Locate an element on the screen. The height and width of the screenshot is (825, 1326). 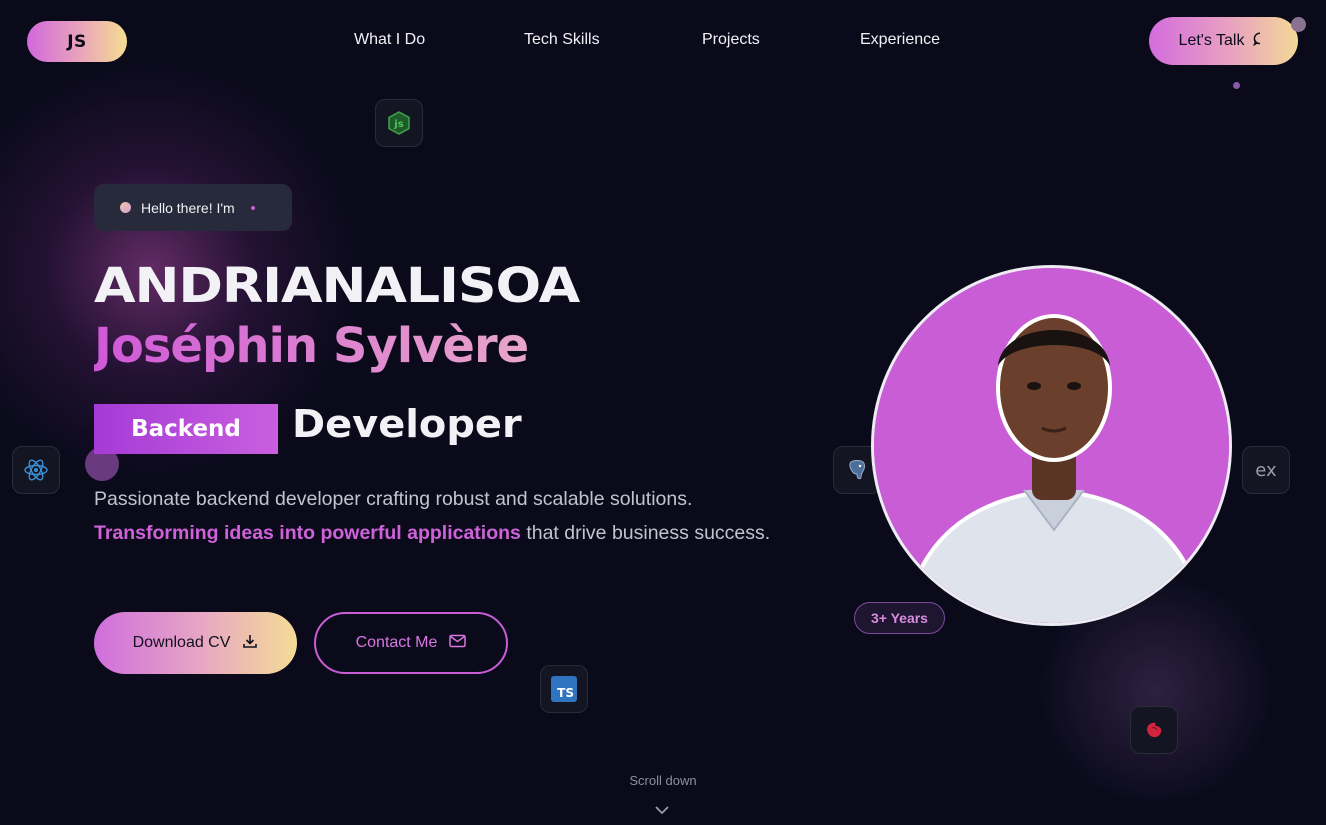
nav-link-tech-skills: Tech Skills is located at coordinates (562, 40).